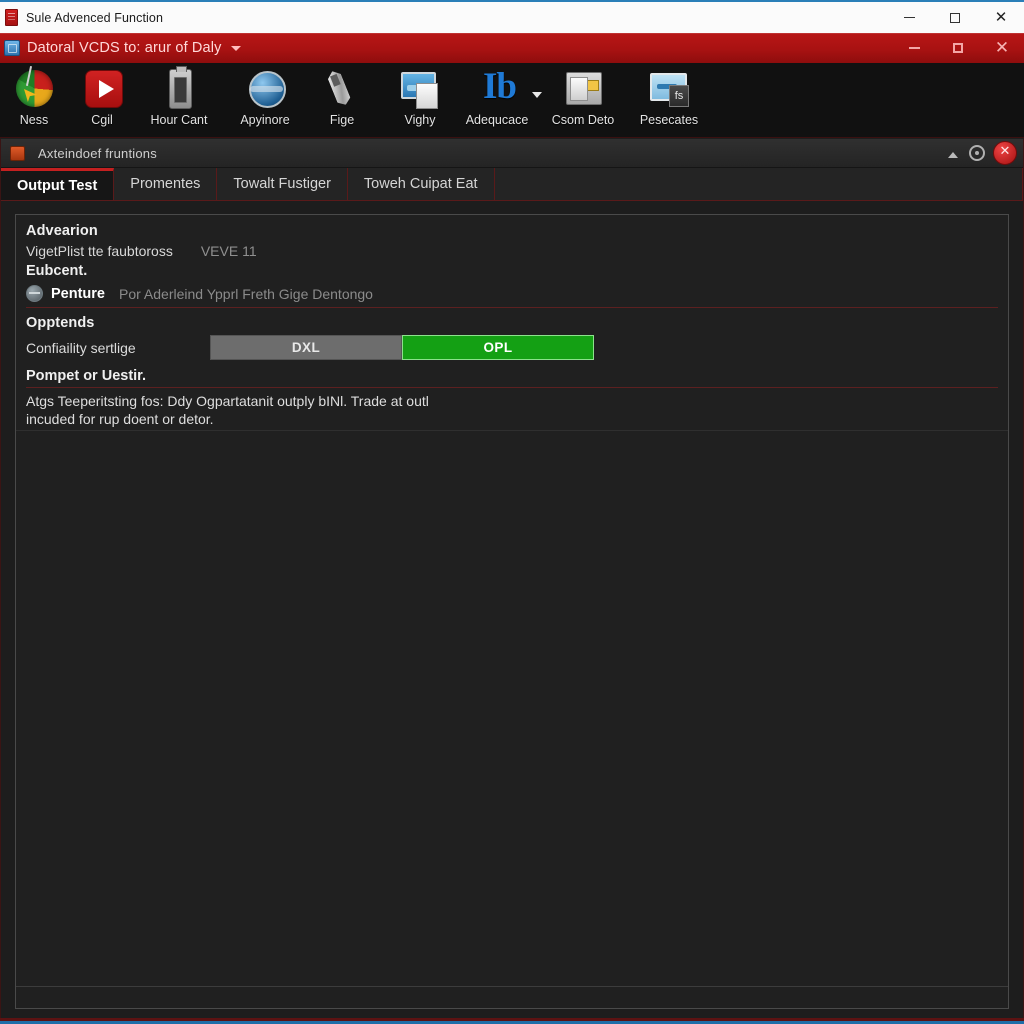  I want to click on info-field-row: VigetPlist tte faubtoross VEVE 11, so click(512, 251).